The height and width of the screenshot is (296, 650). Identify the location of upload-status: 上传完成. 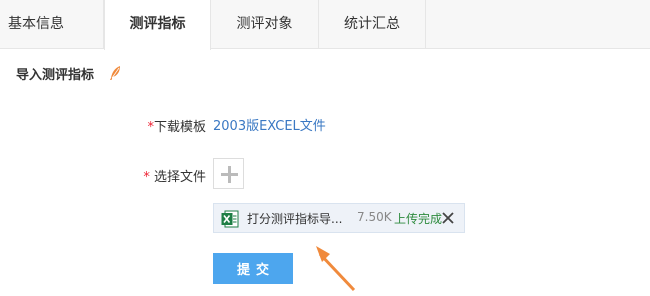
(418, 219).